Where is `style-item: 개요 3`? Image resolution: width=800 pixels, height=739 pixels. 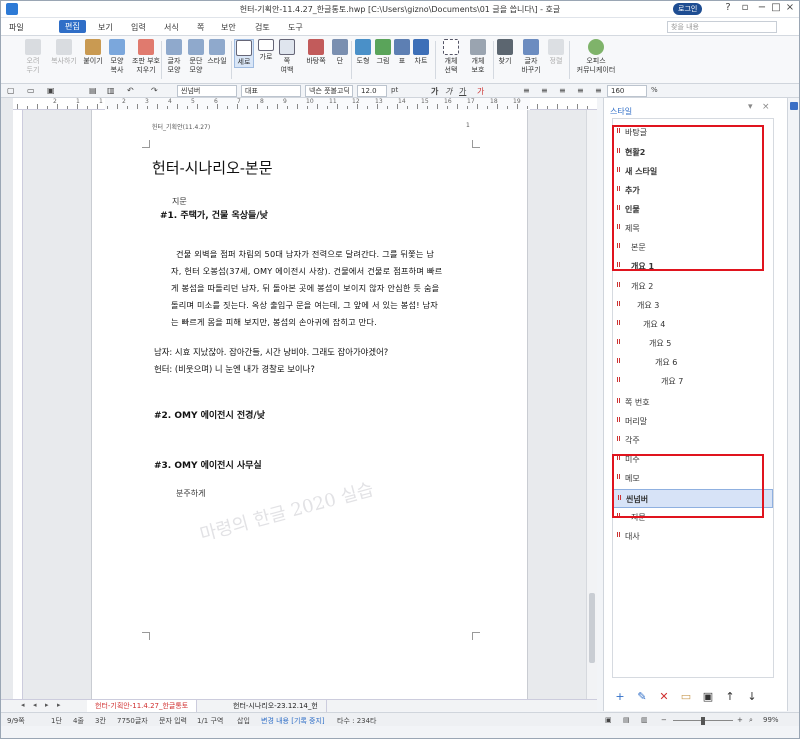 style-item: 개요 3 is located at coordinates (693, 305).